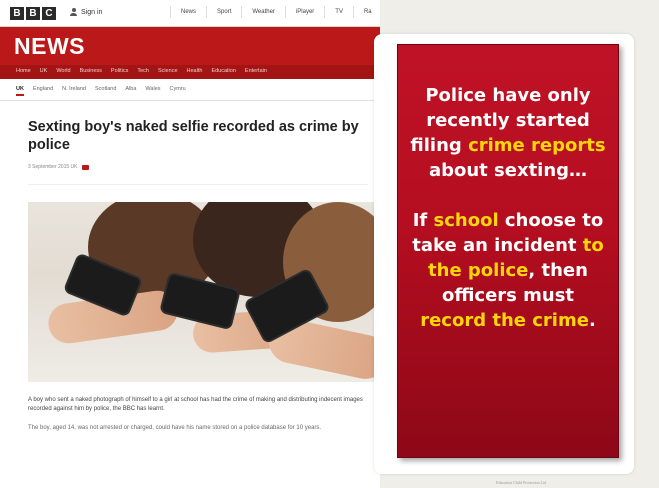 This screenshot has height=488, width=659. Describe the element at coordinates (73, 12) in the screenshot. I see `user-icon` at that location.